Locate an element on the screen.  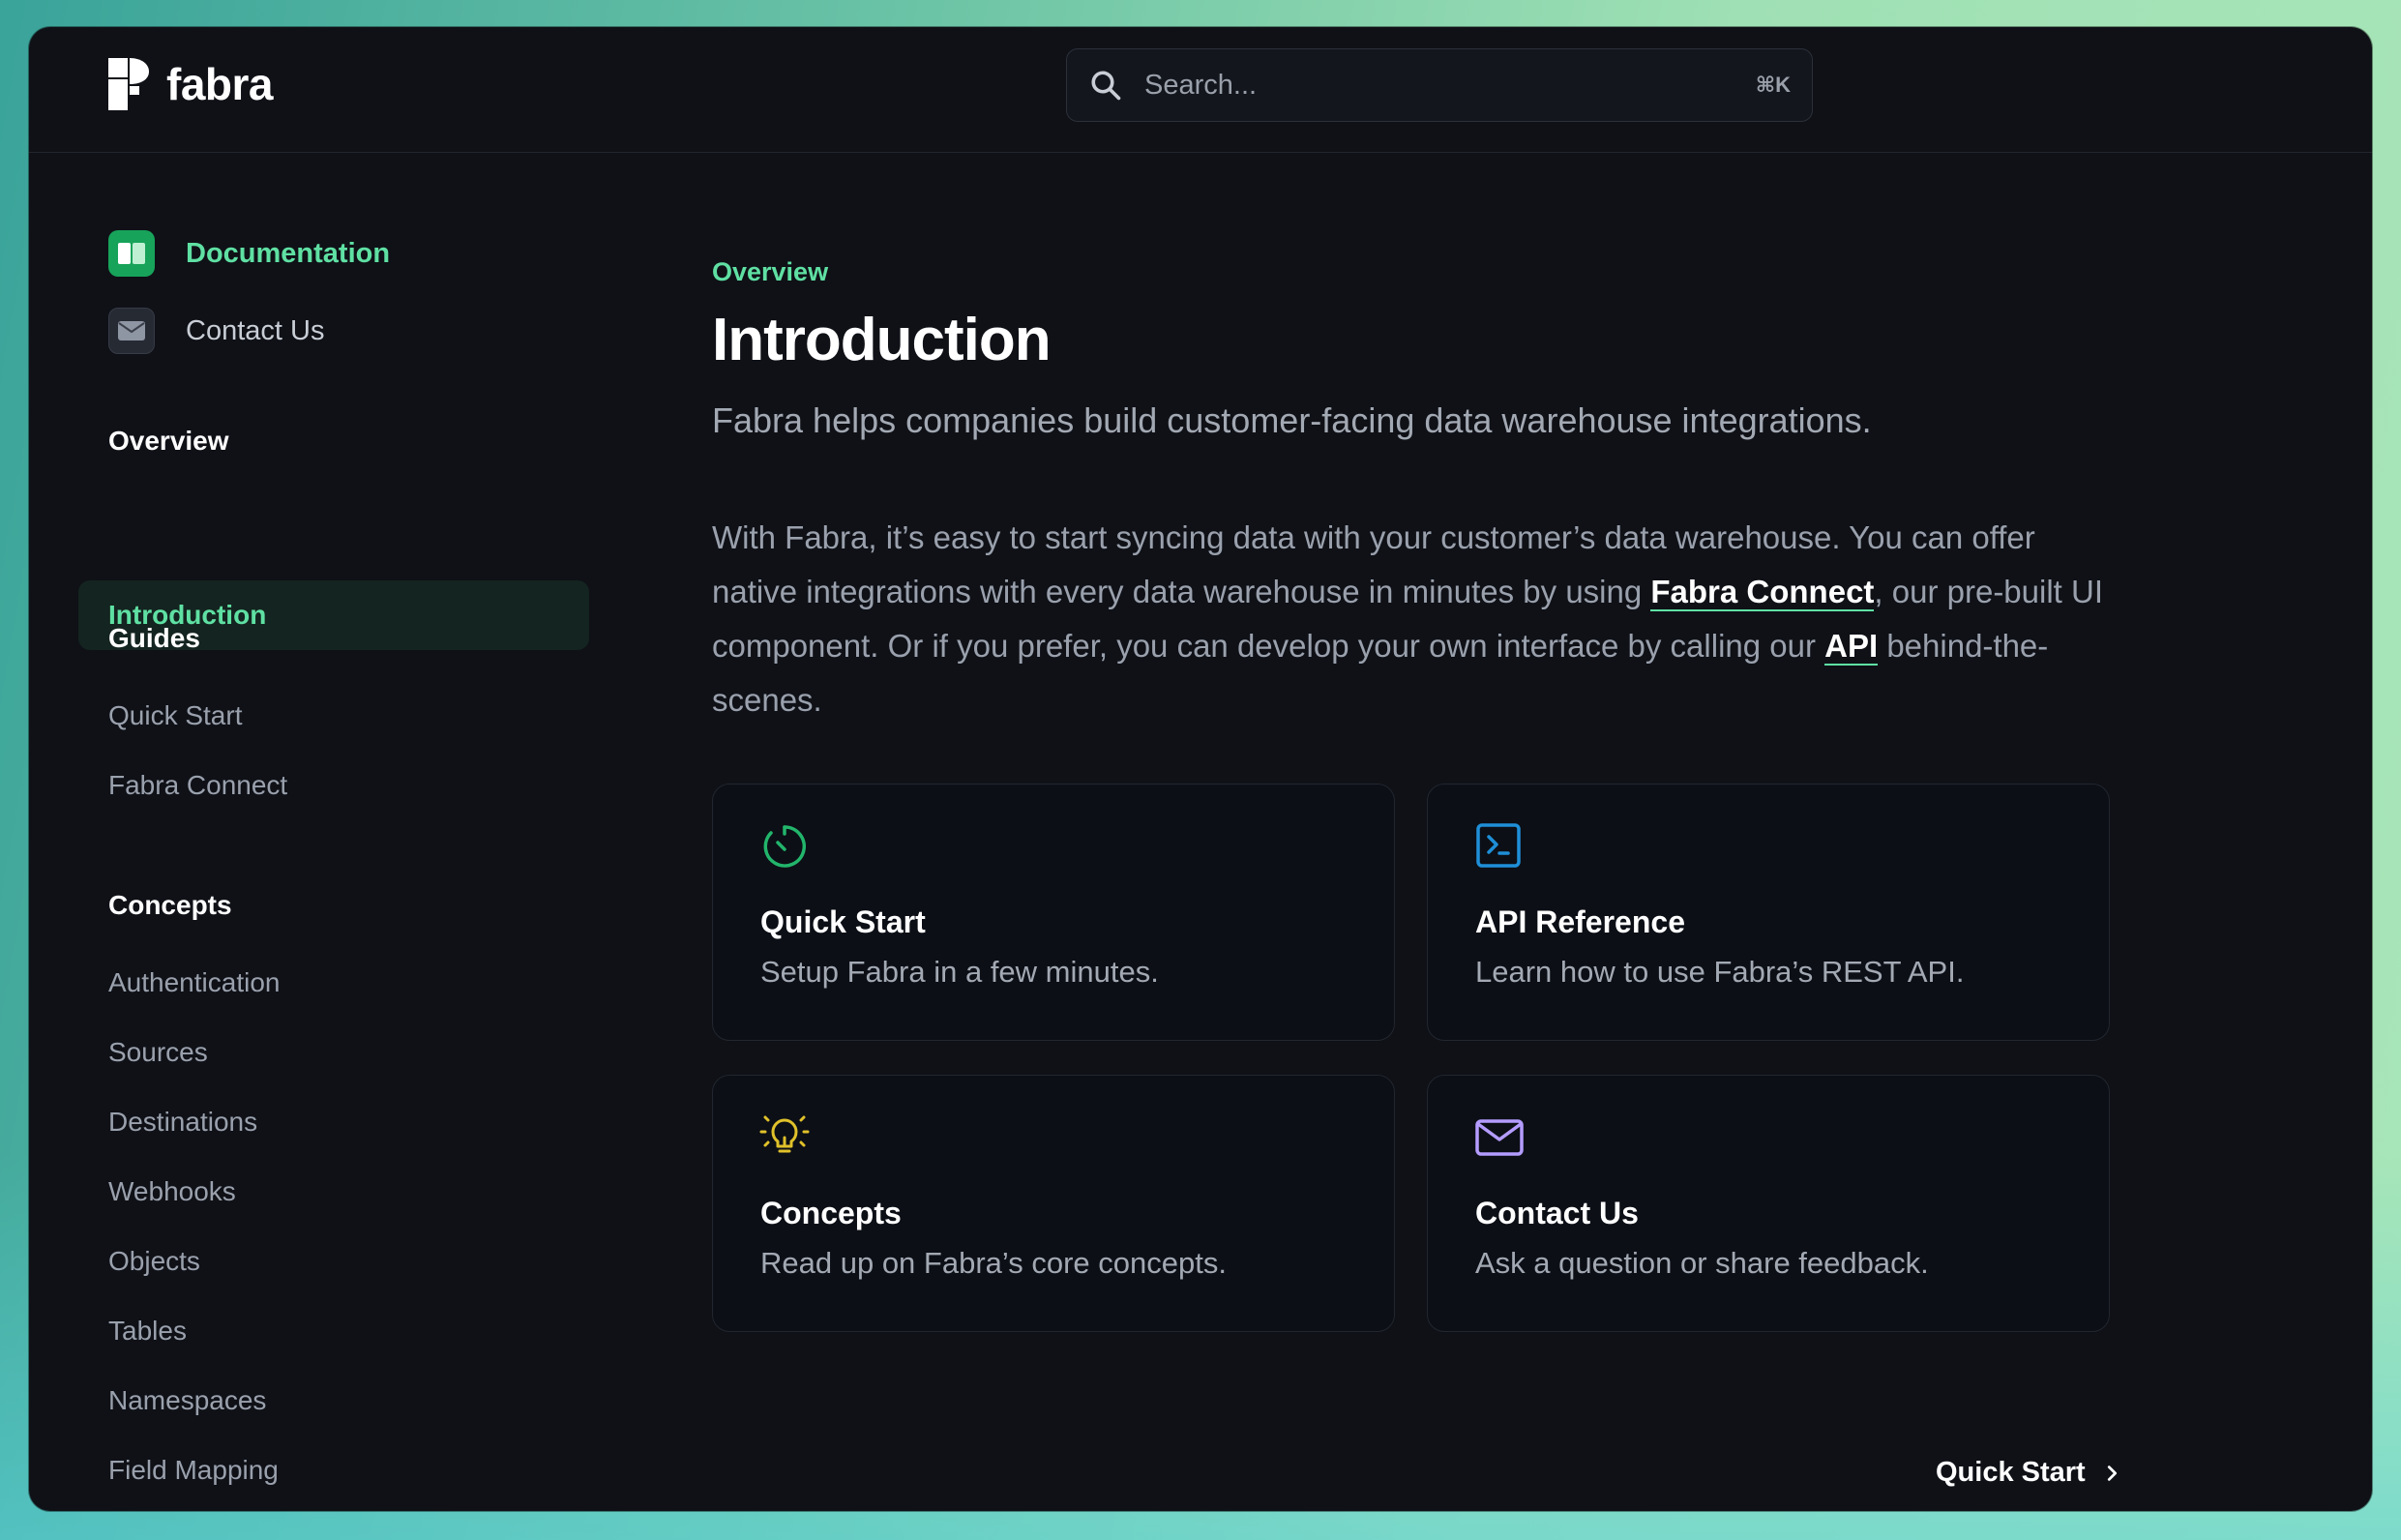
sidebar-item-namespaces: Namespaces is located at coordinates (187, 1400).